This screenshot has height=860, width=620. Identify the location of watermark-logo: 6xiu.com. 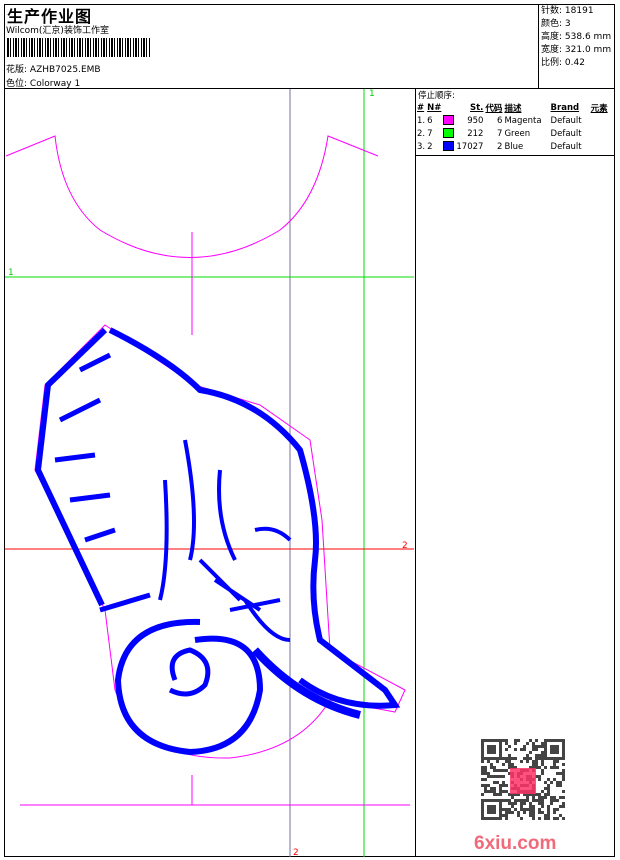
(515, 843).